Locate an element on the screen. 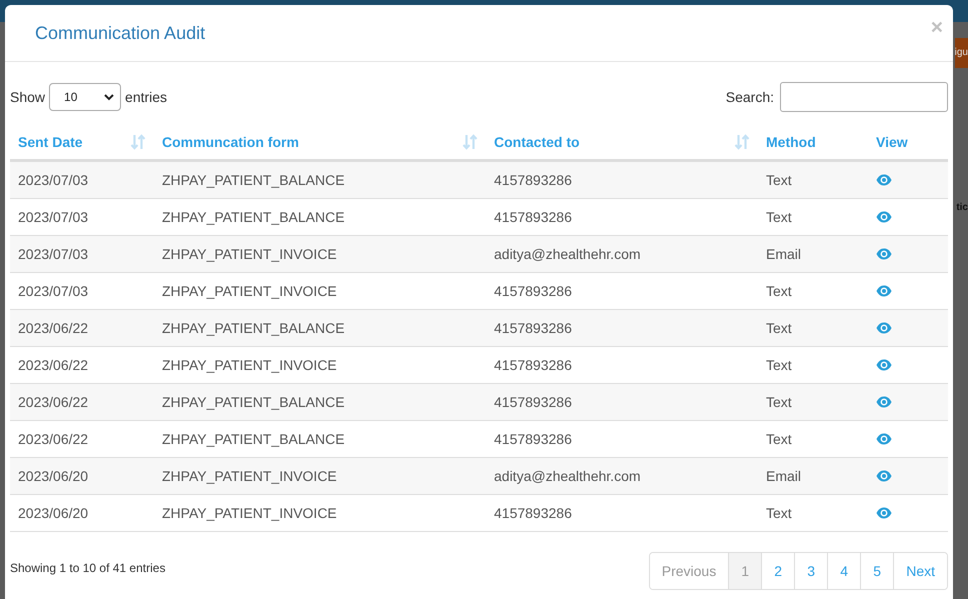 This screenshot has height=599, width=968. modal-title: Communication Audit is located at coordinates (120, 33).